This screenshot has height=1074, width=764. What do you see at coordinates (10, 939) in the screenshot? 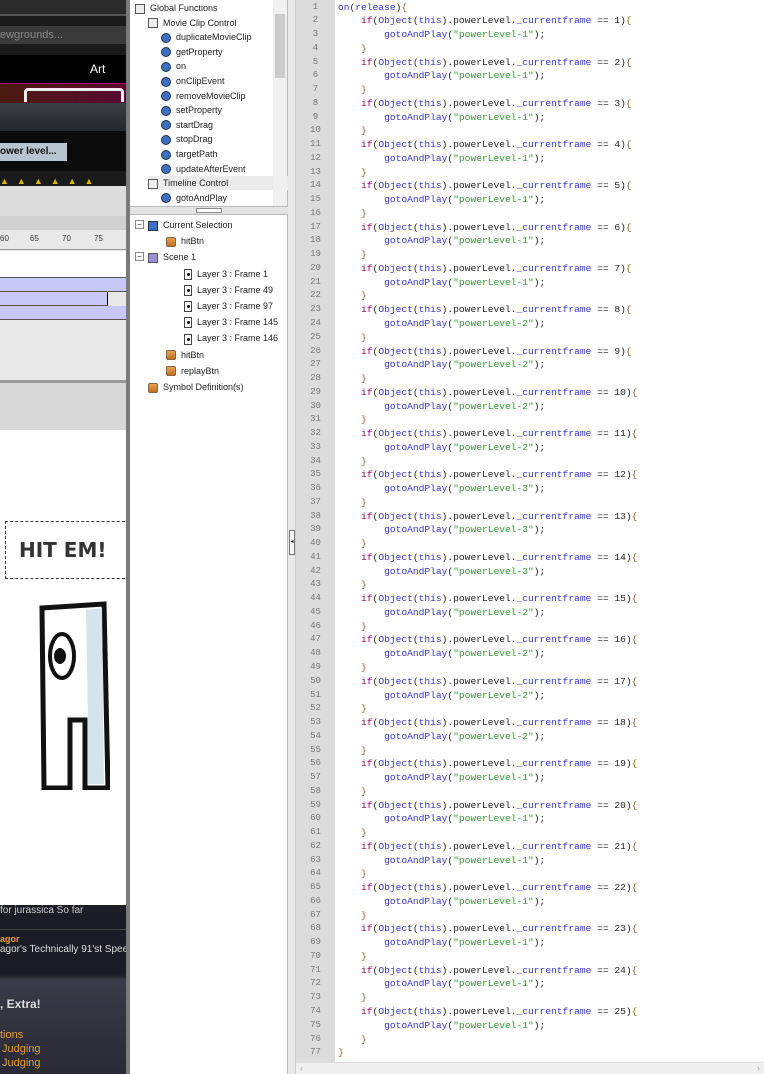
I see `feed-author: agor` at bounding box center [10, 939].